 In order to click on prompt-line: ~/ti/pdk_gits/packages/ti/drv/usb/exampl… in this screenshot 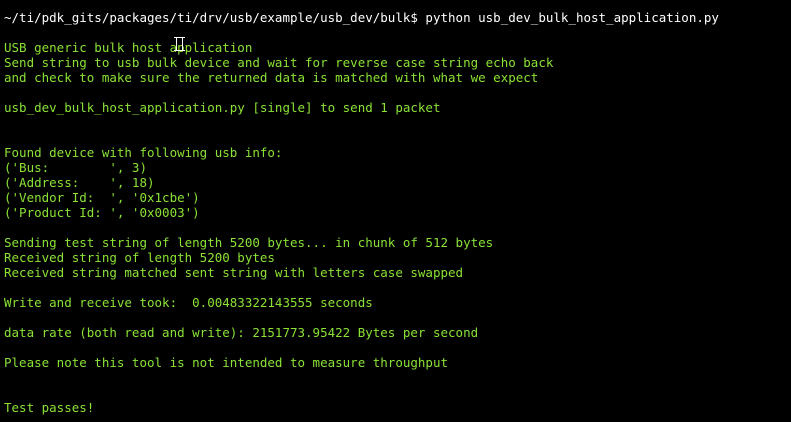, I will do `click(361, 17)`.